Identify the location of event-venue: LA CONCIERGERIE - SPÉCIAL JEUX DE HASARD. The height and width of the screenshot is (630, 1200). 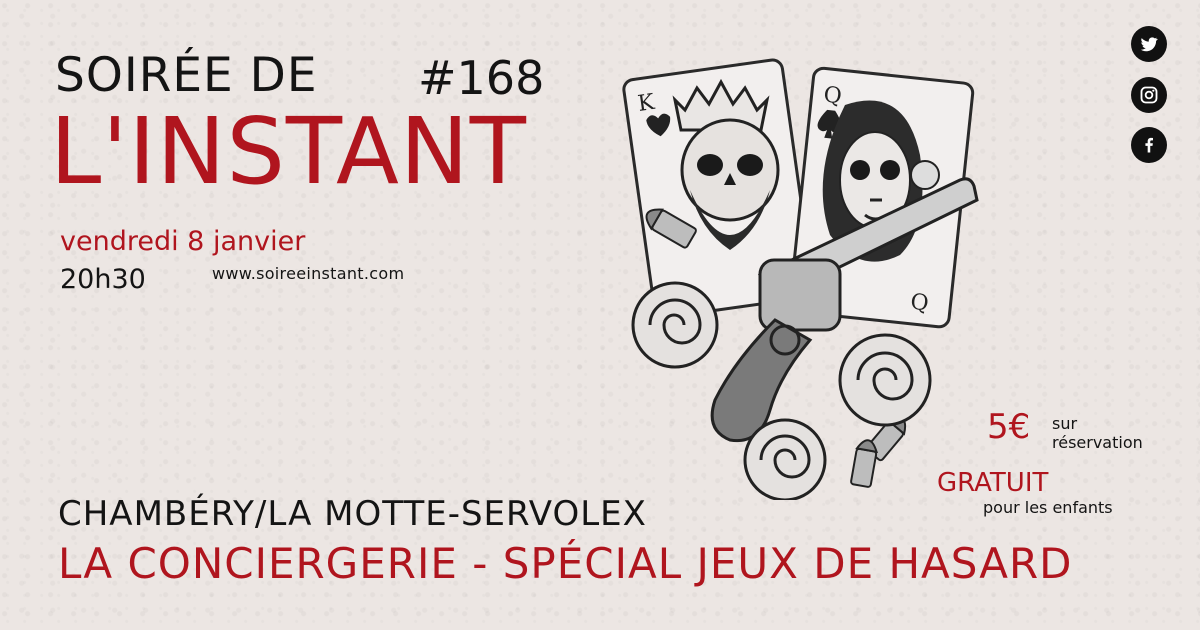
(565, 563).